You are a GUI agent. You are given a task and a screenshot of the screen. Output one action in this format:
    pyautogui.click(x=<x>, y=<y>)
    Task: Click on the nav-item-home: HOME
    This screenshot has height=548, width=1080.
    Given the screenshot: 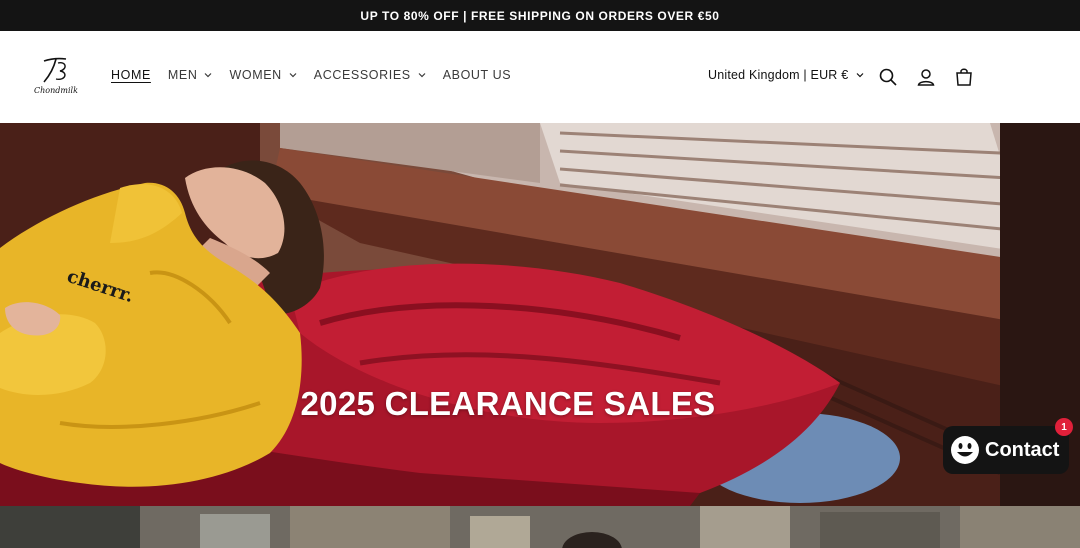 What is the action you would take?
    pyautogui.click(x=131, y=75)
    